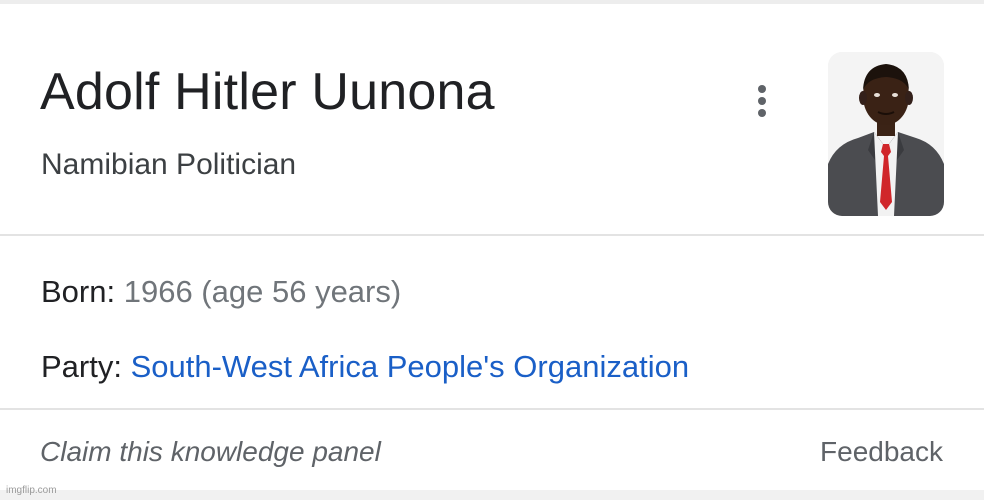  Describe the element at coordinates (492, 409) in the screenshot. I see `footer-divider` at that location.